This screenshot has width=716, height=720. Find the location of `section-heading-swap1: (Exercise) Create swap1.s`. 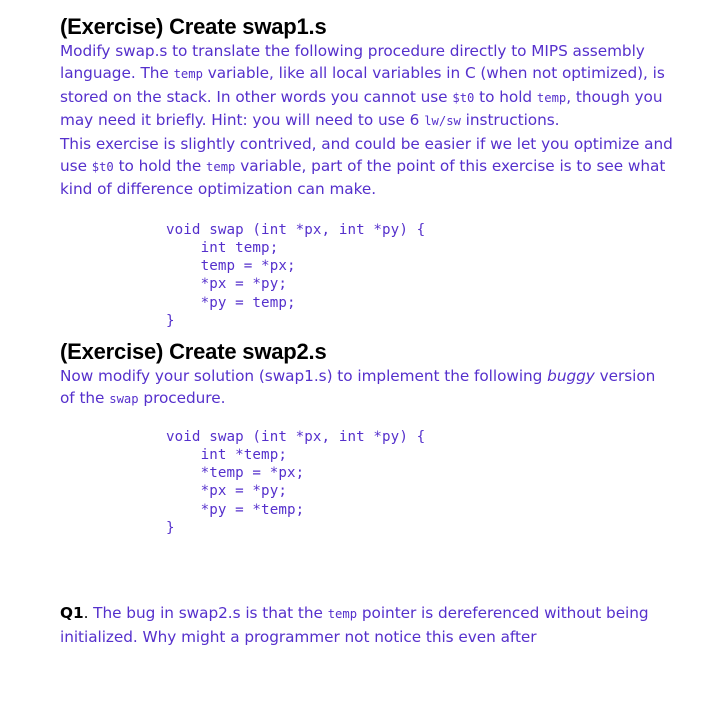

section-heading-swap1: (Exercise) Create swap1.s is located at coordinates (193, 26).